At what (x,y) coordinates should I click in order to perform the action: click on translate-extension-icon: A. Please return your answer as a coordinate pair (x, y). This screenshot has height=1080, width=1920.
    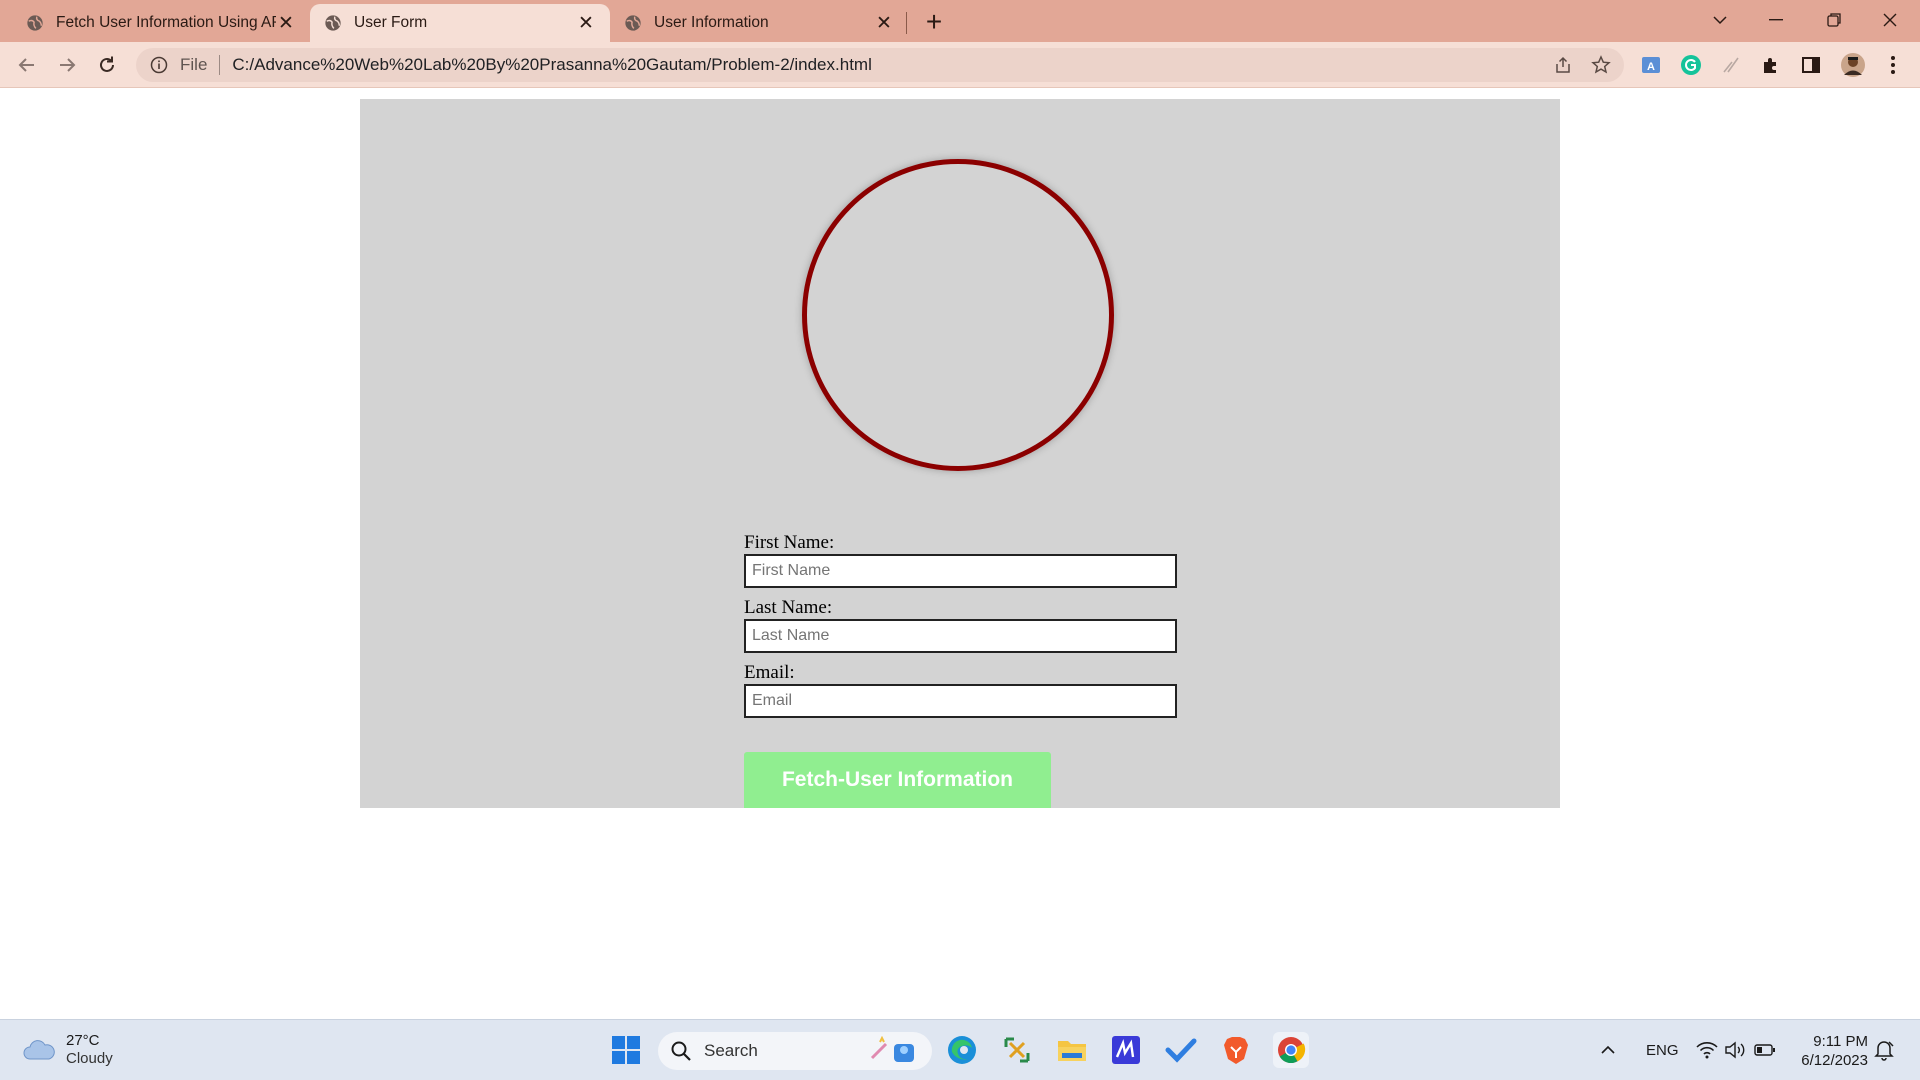
    Looking at the image, I should click on (1651, 65).